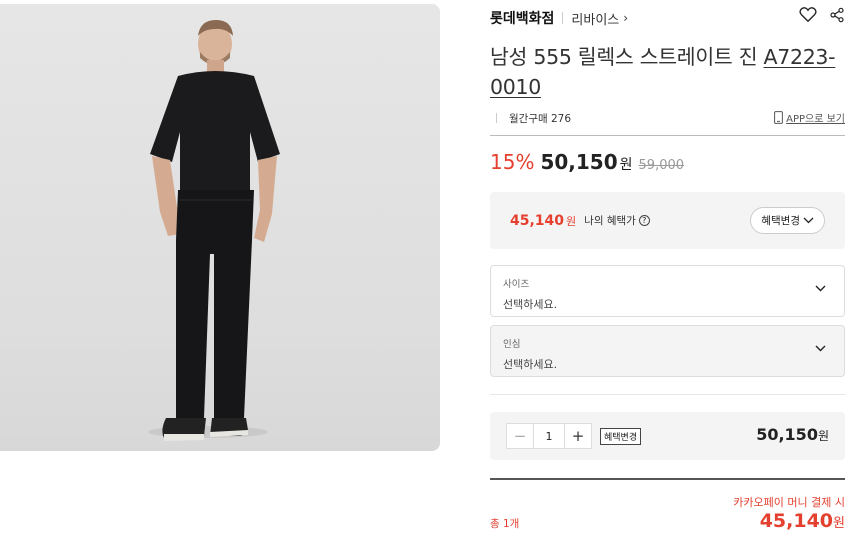  I want to click on heart-icon, so click(808, 14).